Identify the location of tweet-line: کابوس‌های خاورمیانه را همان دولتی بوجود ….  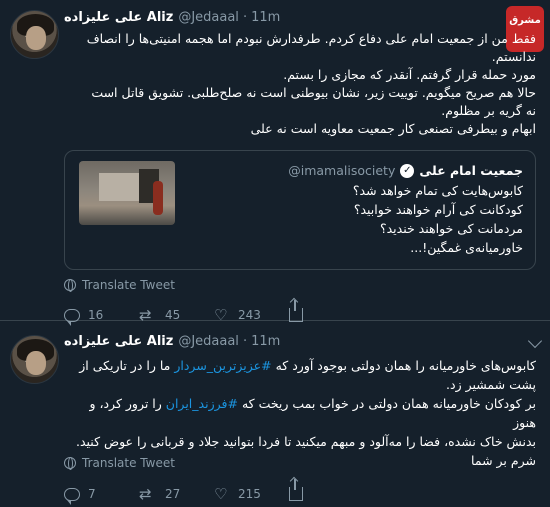
(307, 365).